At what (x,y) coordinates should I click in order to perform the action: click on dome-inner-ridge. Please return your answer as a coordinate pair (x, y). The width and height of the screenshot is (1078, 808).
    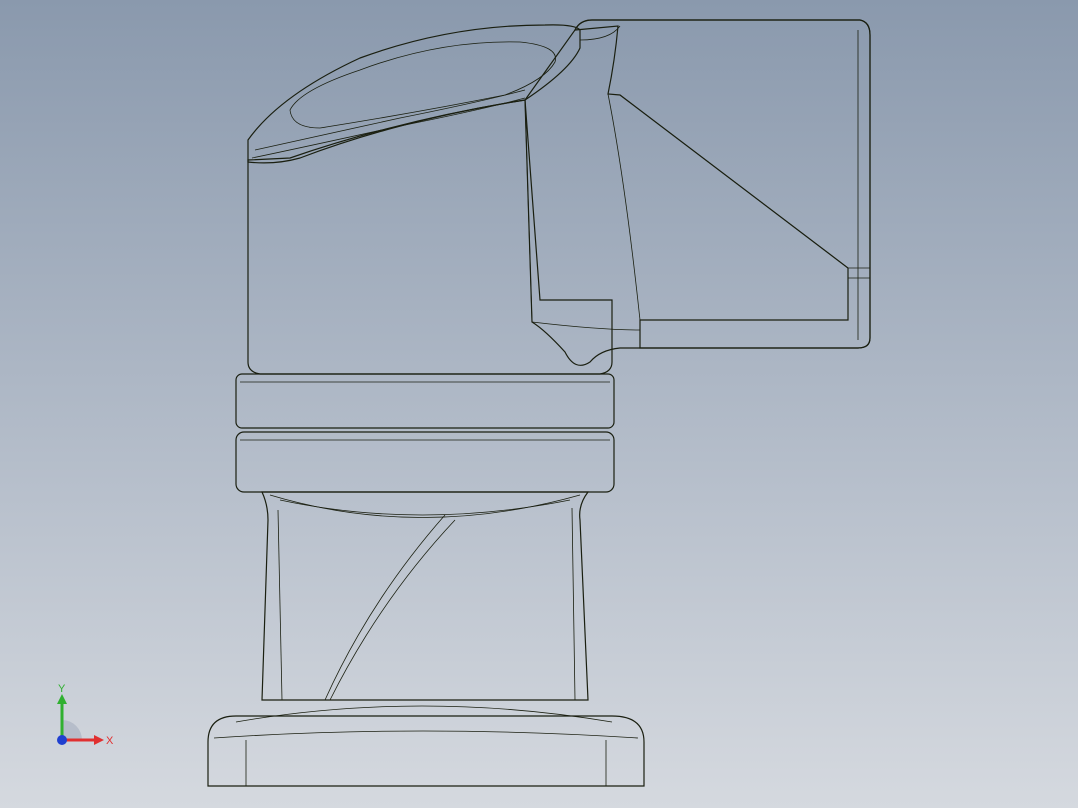
    Looking at the image, I should click on (422, 85).